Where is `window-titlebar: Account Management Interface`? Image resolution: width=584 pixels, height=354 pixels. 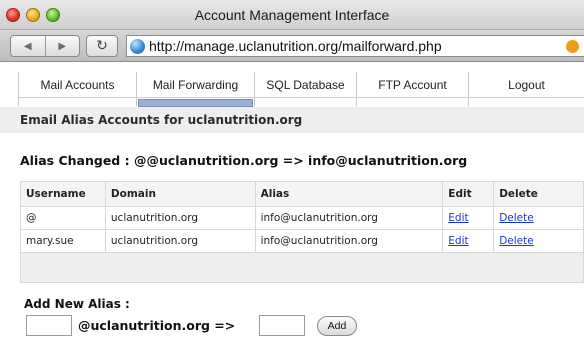 window-titlebar: Account Management Interface is located at coordinates (292, 15).